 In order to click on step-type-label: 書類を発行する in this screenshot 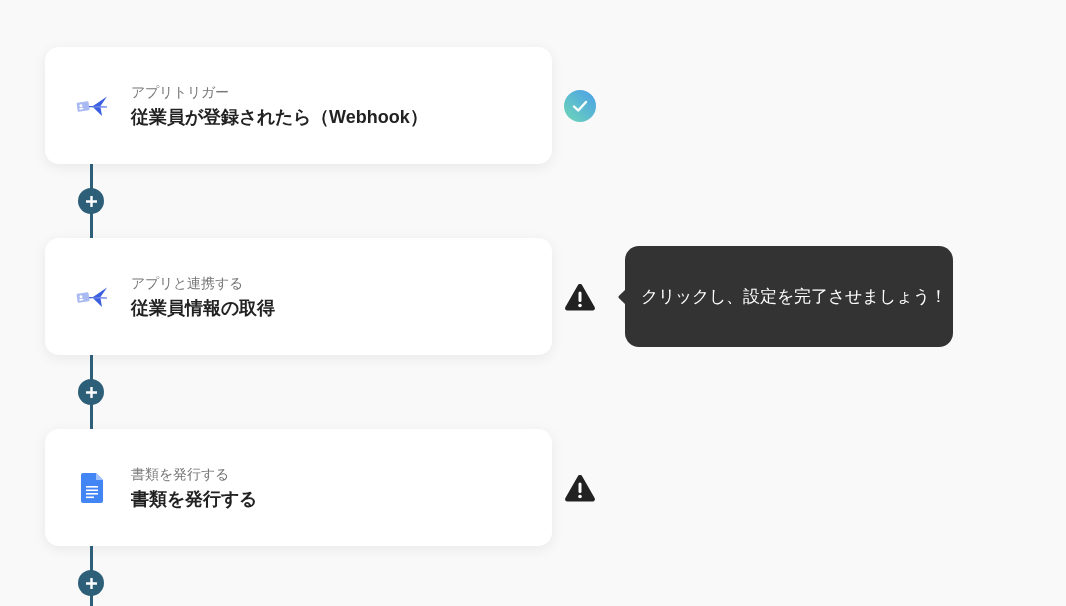, I will do `click(180, 474)`.